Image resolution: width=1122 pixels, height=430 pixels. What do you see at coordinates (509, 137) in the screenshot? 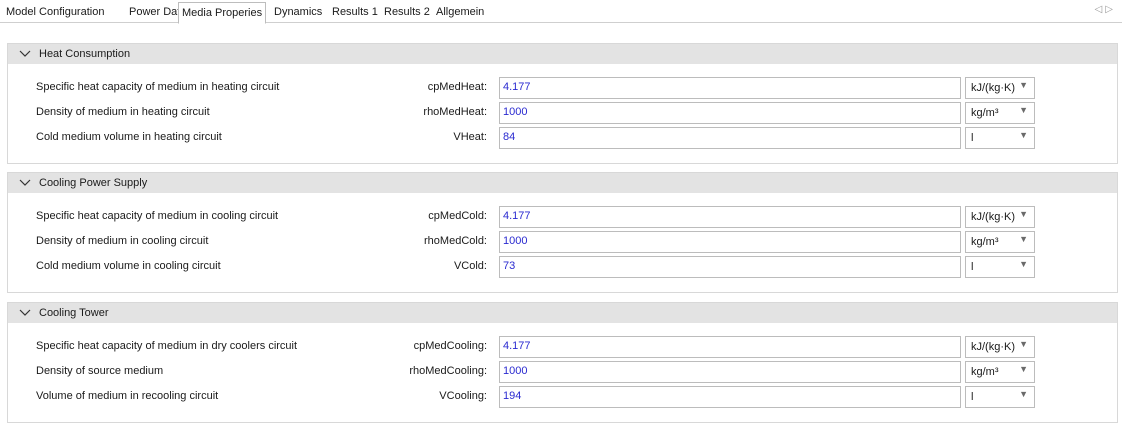
I see `value-text: 84` at bounding box center [509, 137].